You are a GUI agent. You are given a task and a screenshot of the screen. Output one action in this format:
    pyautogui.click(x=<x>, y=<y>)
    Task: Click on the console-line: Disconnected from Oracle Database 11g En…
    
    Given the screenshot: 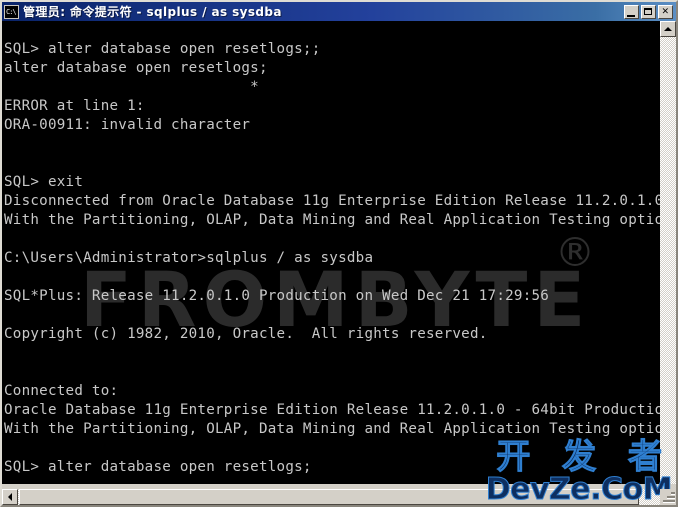 What is the action you would take?
    pyautogui.click(x=332, y=201)
    